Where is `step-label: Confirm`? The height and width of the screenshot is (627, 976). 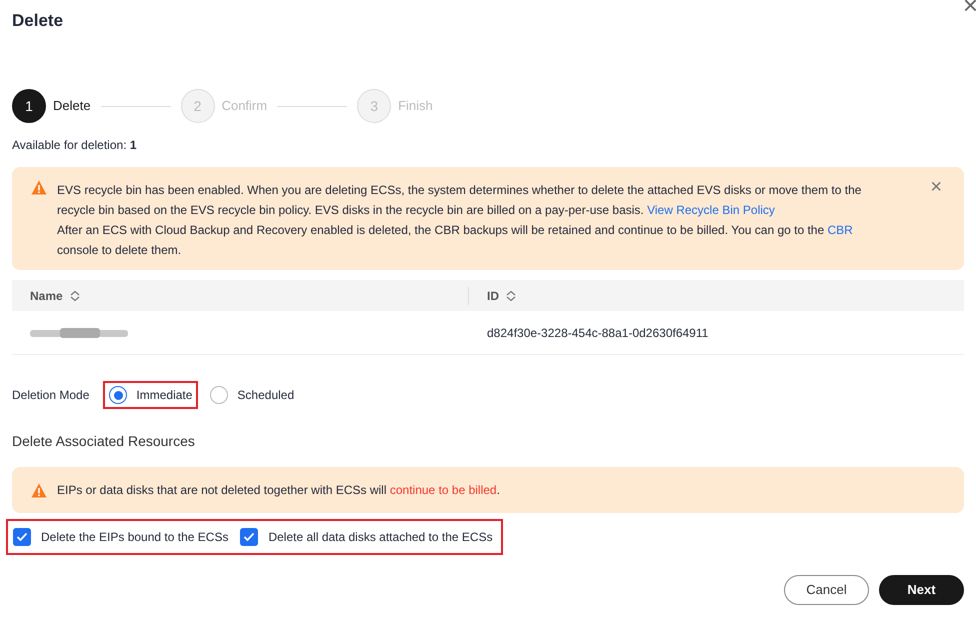
step-label: Confirm is located at coordinates (245, 106).